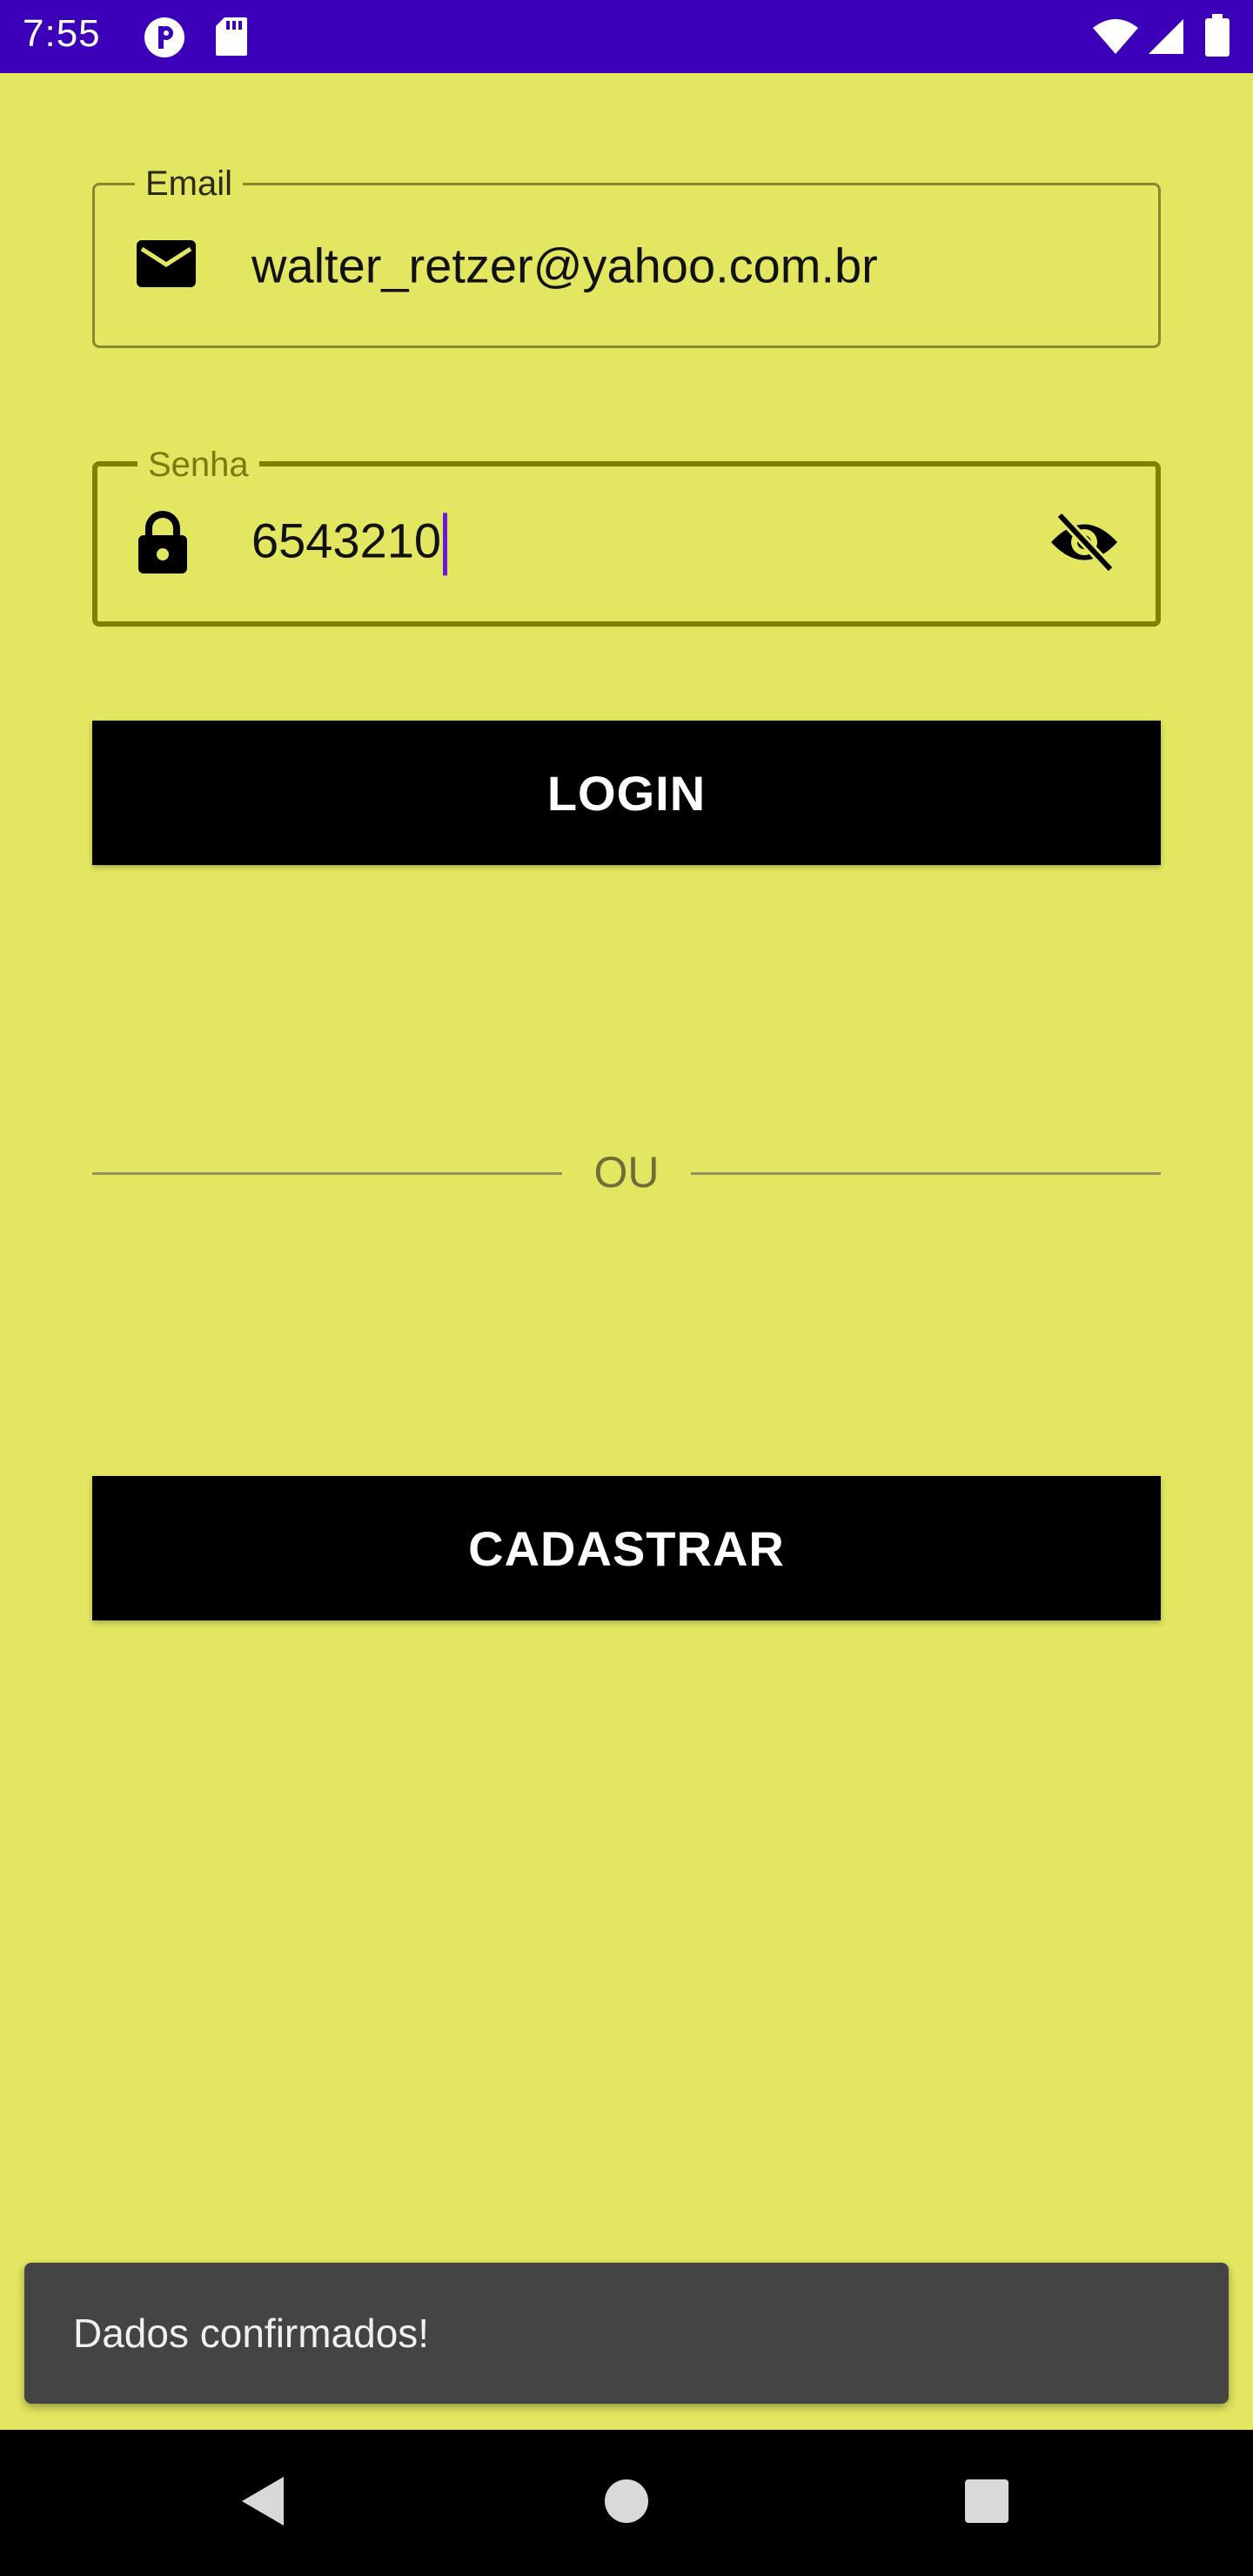  Describe the element at coordinates (166, 265) in the screenshot. I see `envelope-icon` at that location.